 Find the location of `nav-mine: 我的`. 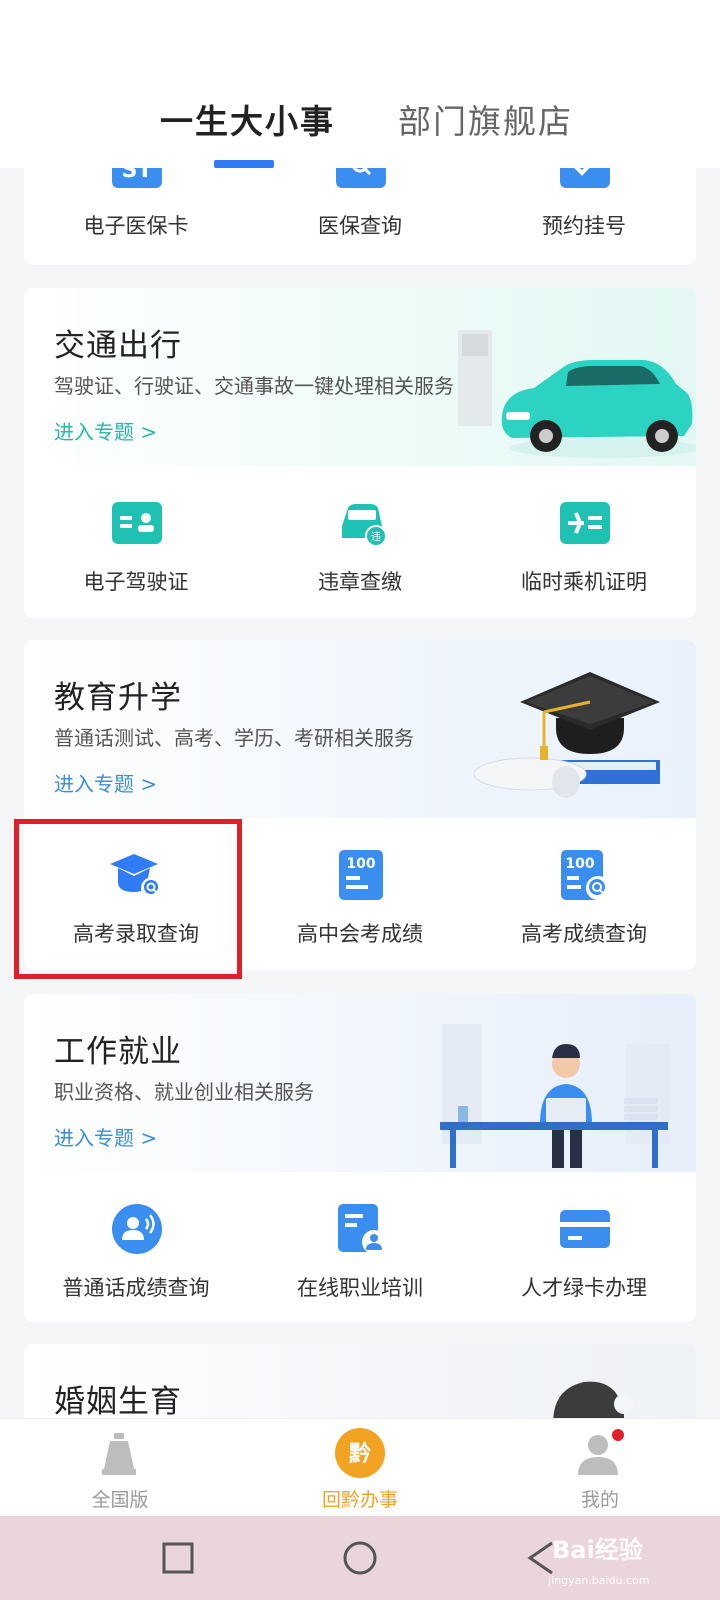

nav-mine: 我的 is located at coordinates (600, 1468).